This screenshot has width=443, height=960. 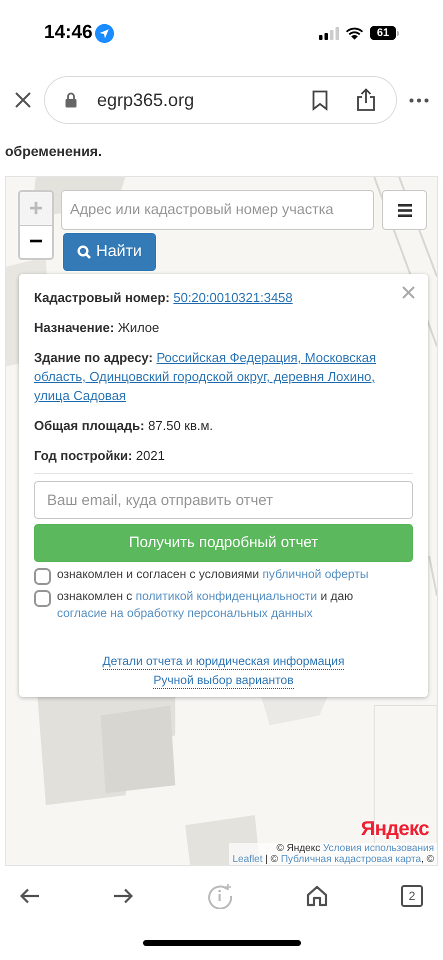 What do you see at coordinates (30, 896) in the screenshot?
I see `back-icon` at bounding box center [30, 896].